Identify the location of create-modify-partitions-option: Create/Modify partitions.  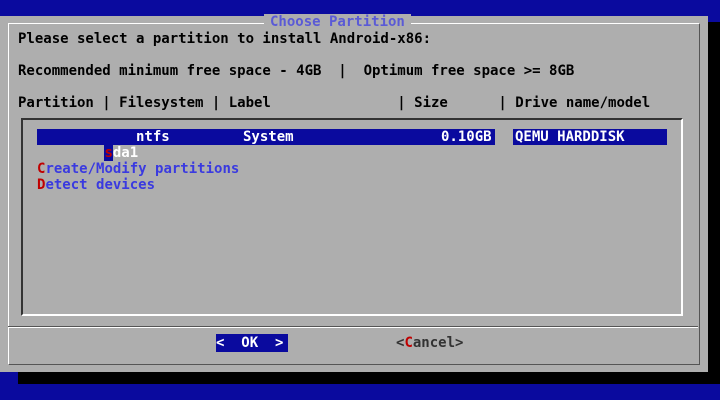
(138, 169).